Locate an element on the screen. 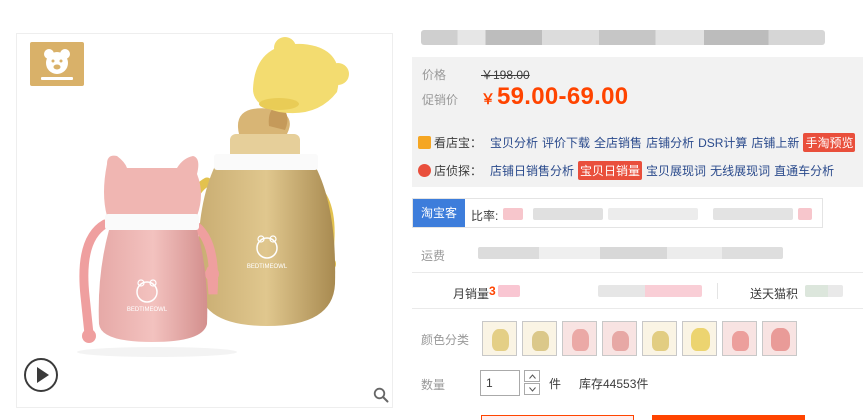 The width and height of the screenshot is (863, 420). link-item-keywords: 宝贝展现词 is located at coordinates (676, 170).